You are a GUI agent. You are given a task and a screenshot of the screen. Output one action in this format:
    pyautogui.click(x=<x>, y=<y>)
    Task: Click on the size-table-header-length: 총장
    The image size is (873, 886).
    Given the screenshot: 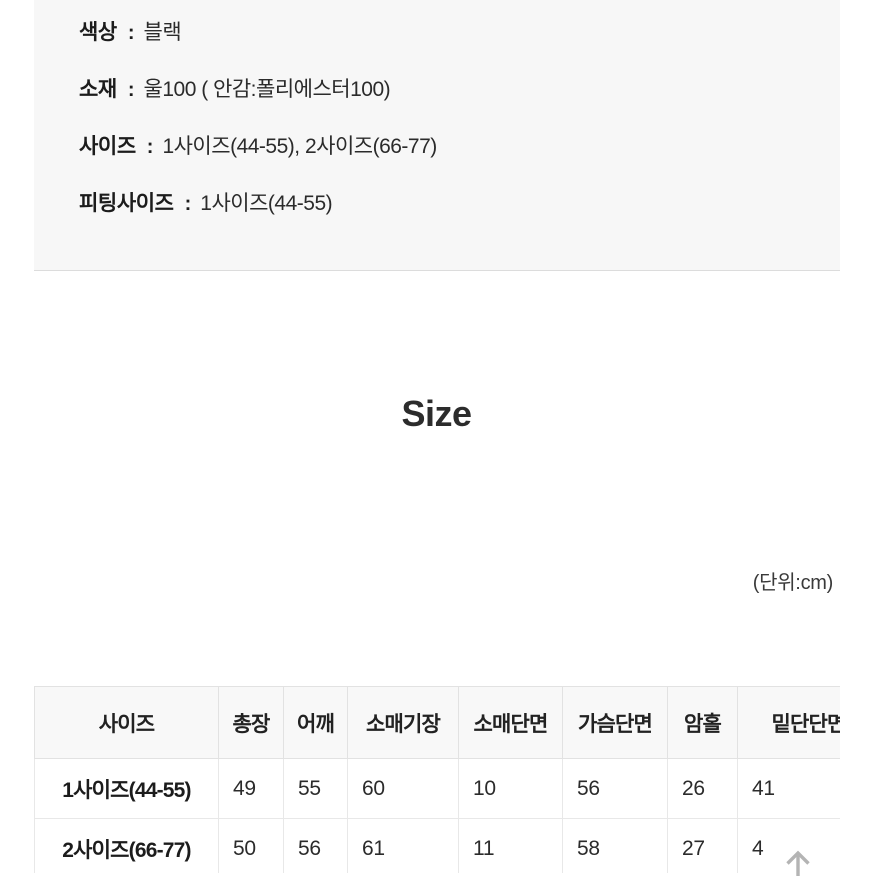 What is the action you would take?
    pyautogui.click(x=251, y=722)
    